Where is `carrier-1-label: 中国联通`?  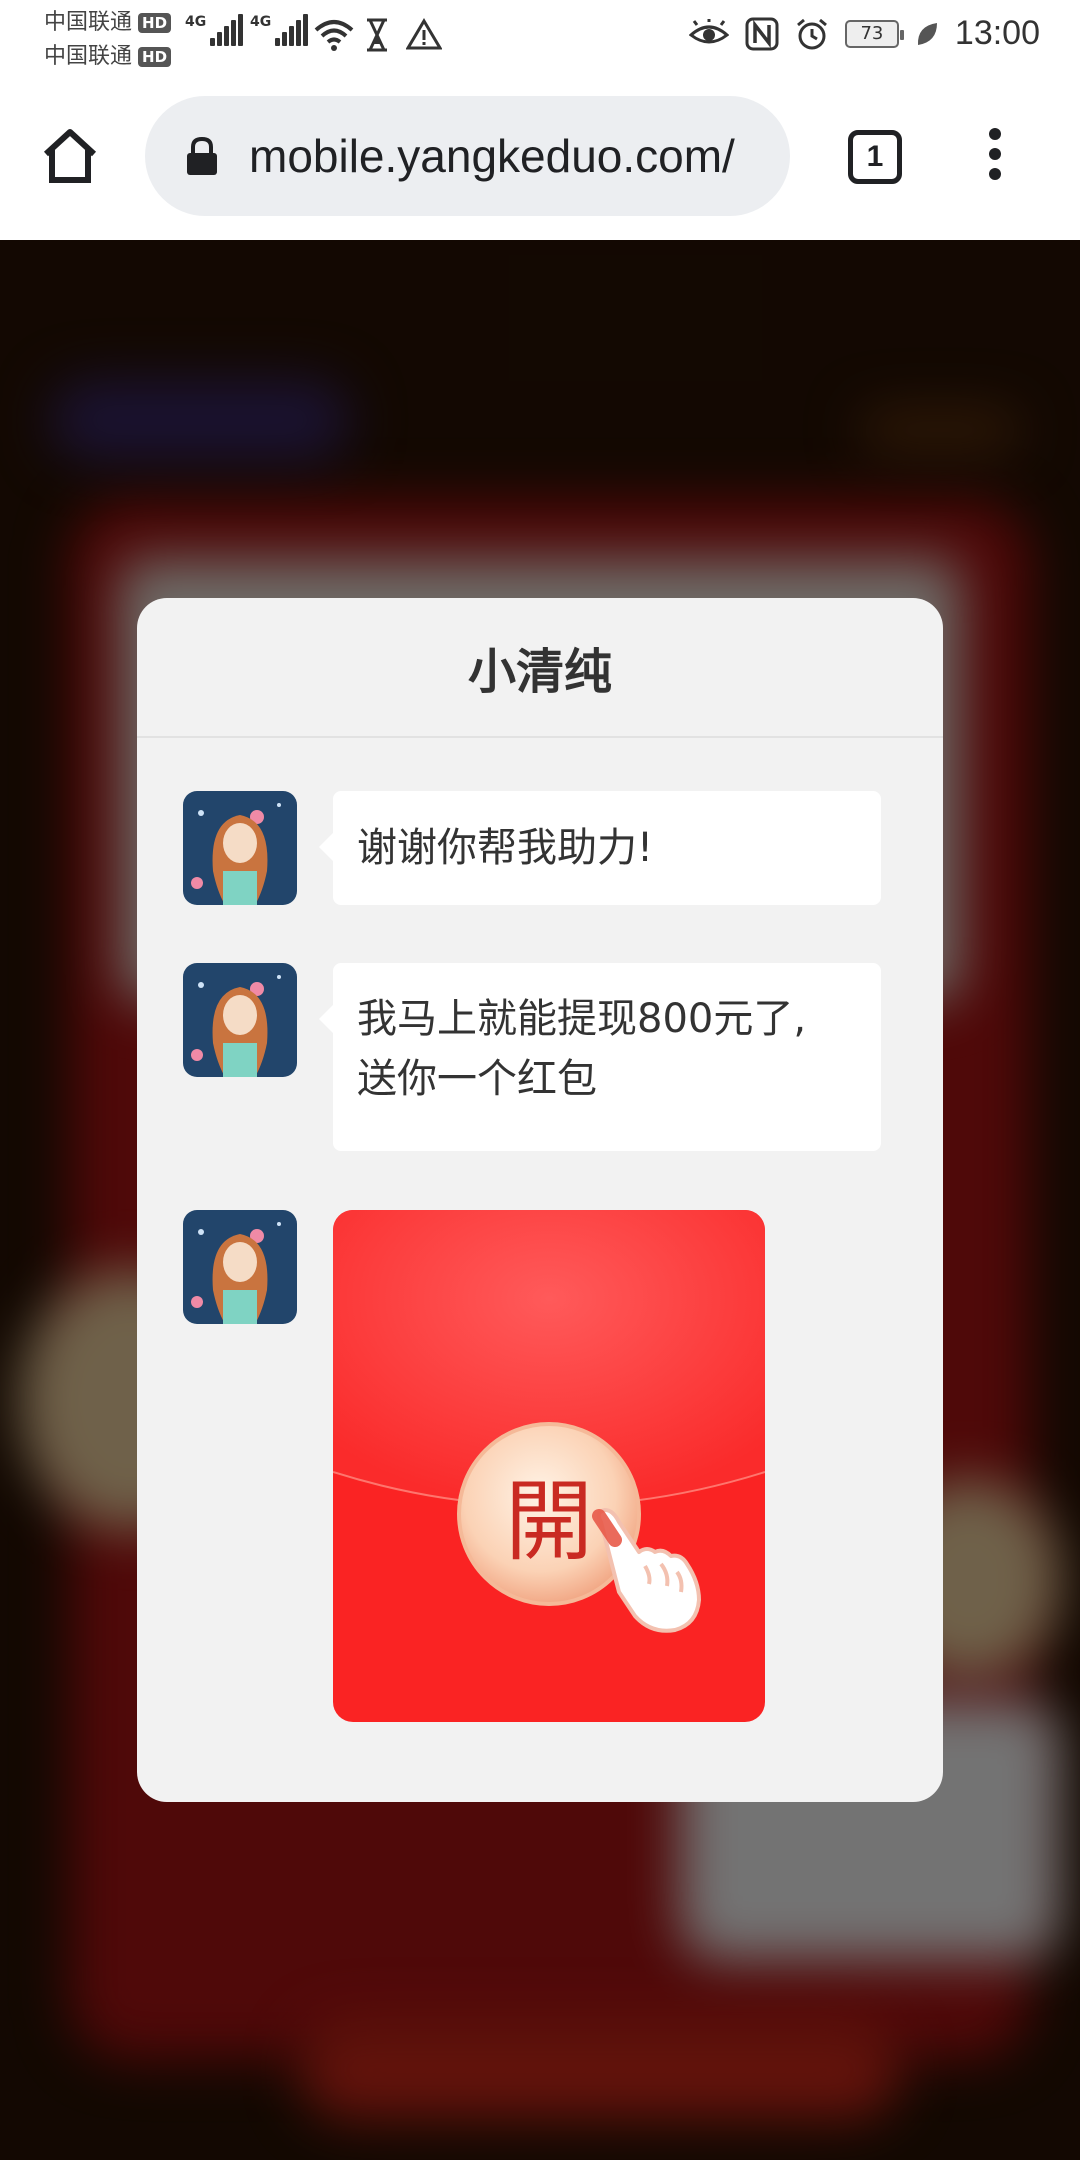 carrier-1-label: 中国联通 is located at coordinates (88, 22).